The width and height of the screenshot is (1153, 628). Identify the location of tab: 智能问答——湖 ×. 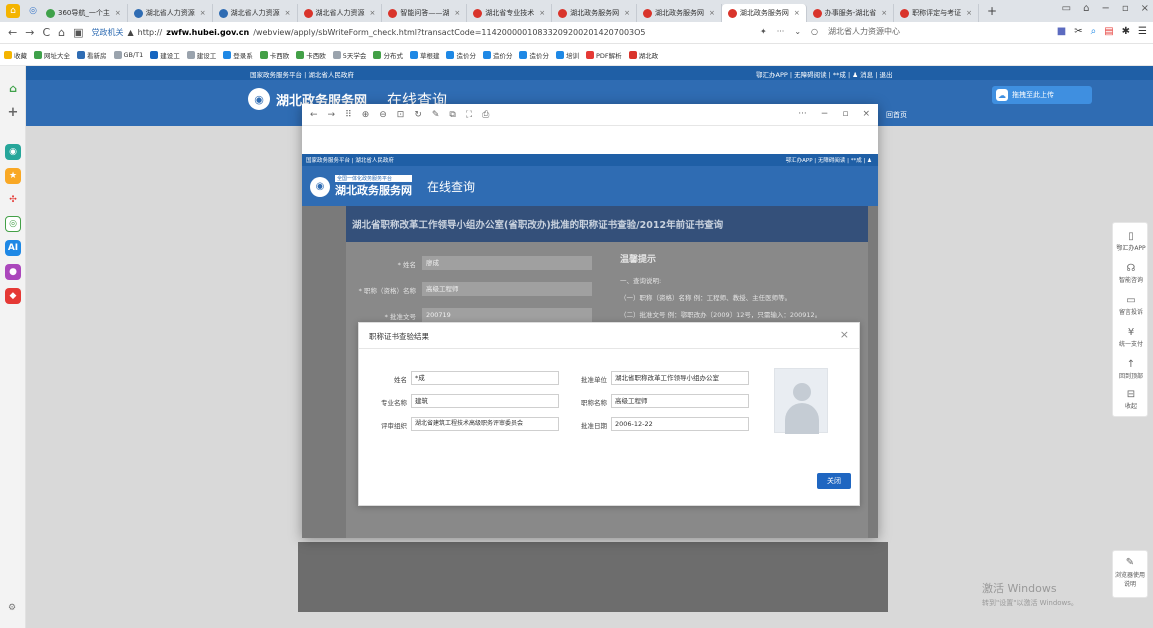
(425, 13).